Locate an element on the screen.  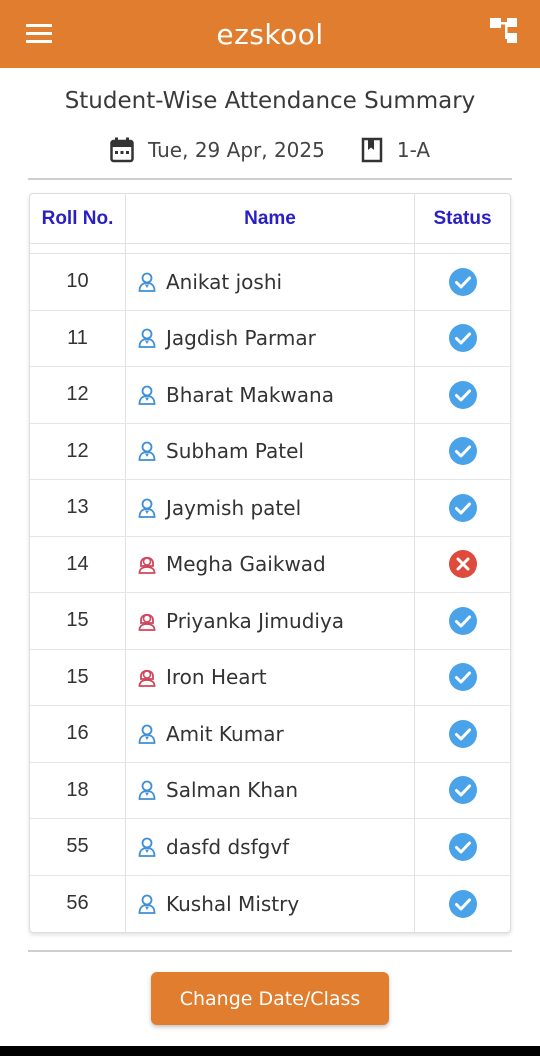
student-name-cell: Priyanka Jimudiya is located at coordinates (270, 621).